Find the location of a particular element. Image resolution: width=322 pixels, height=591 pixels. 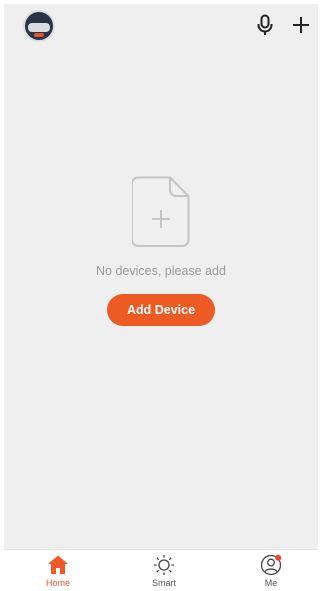

avatar-spot is located at coordinates (39, 35).